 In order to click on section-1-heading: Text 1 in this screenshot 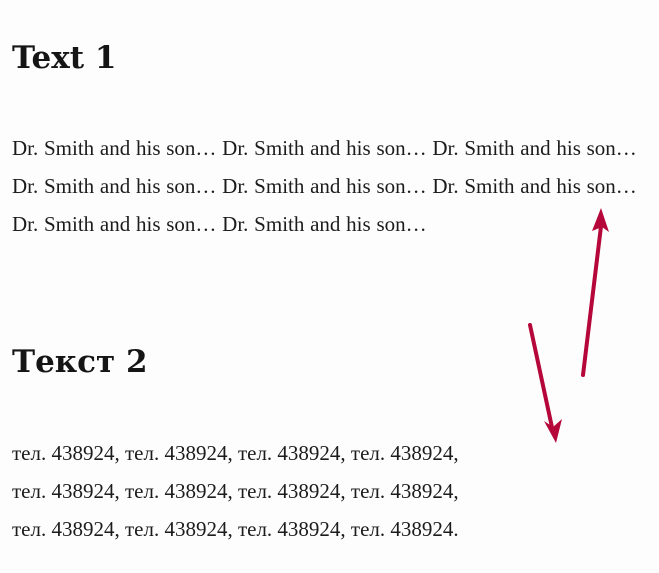, I will do `click(64, 58)`.